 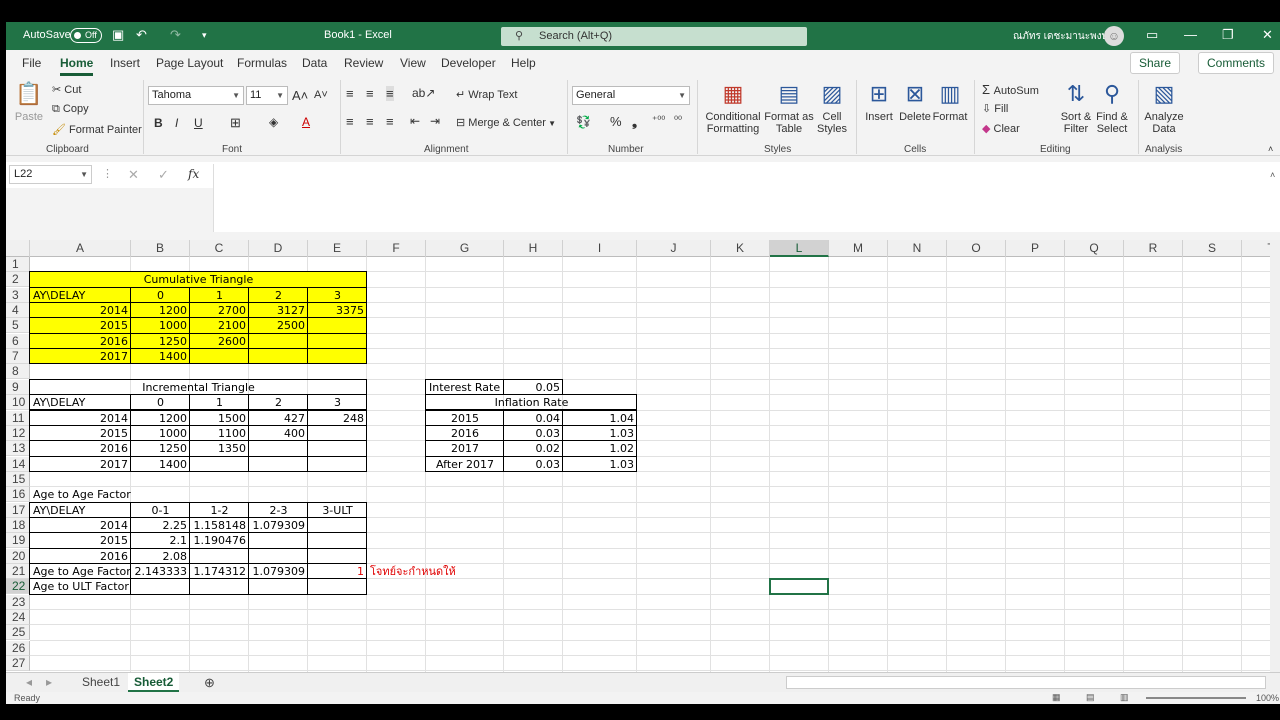 What do you see at coordinates (1190, 34) in the screenshot?
I see `minimize-icon: —` at bounding box center [1190, 34].